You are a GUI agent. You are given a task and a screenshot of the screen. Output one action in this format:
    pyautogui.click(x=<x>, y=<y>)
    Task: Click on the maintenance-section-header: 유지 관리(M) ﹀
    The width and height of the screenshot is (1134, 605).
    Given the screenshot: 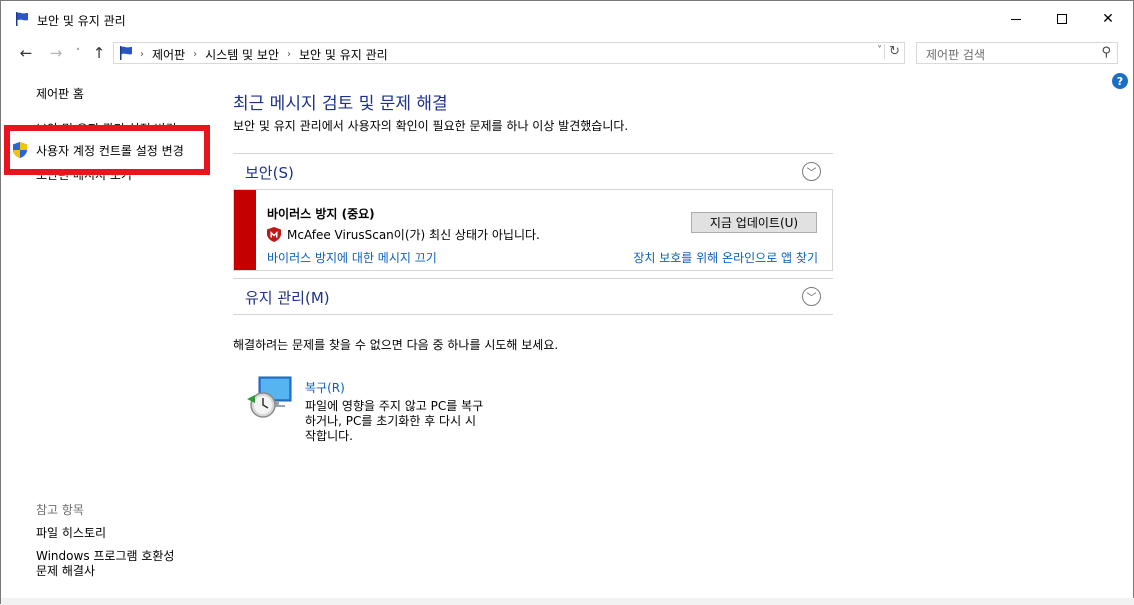 What is the action you would take?
    pyautogui.click(x=533, y=296)
    